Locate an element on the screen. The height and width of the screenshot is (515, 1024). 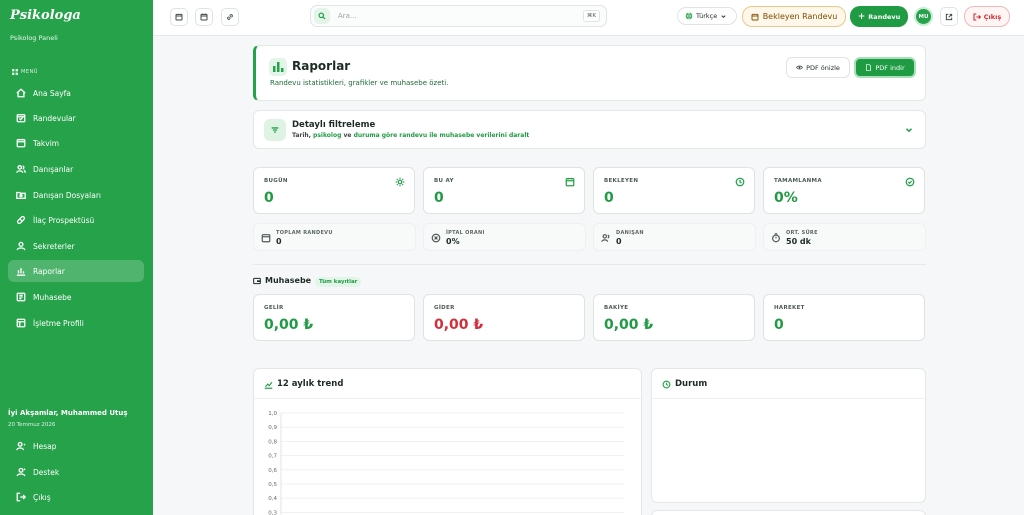
accounting-card-expense: GİDER 0,00 ₺ is located at coordinates (504, 317).